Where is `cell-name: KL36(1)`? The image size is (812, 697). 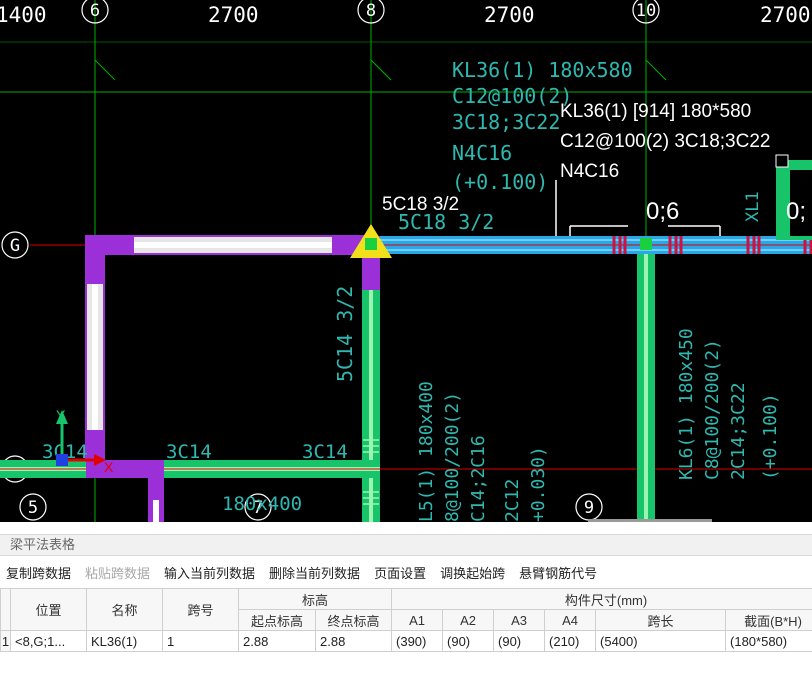
cell-name: KL36(1) is located at coordinates (124, 641).